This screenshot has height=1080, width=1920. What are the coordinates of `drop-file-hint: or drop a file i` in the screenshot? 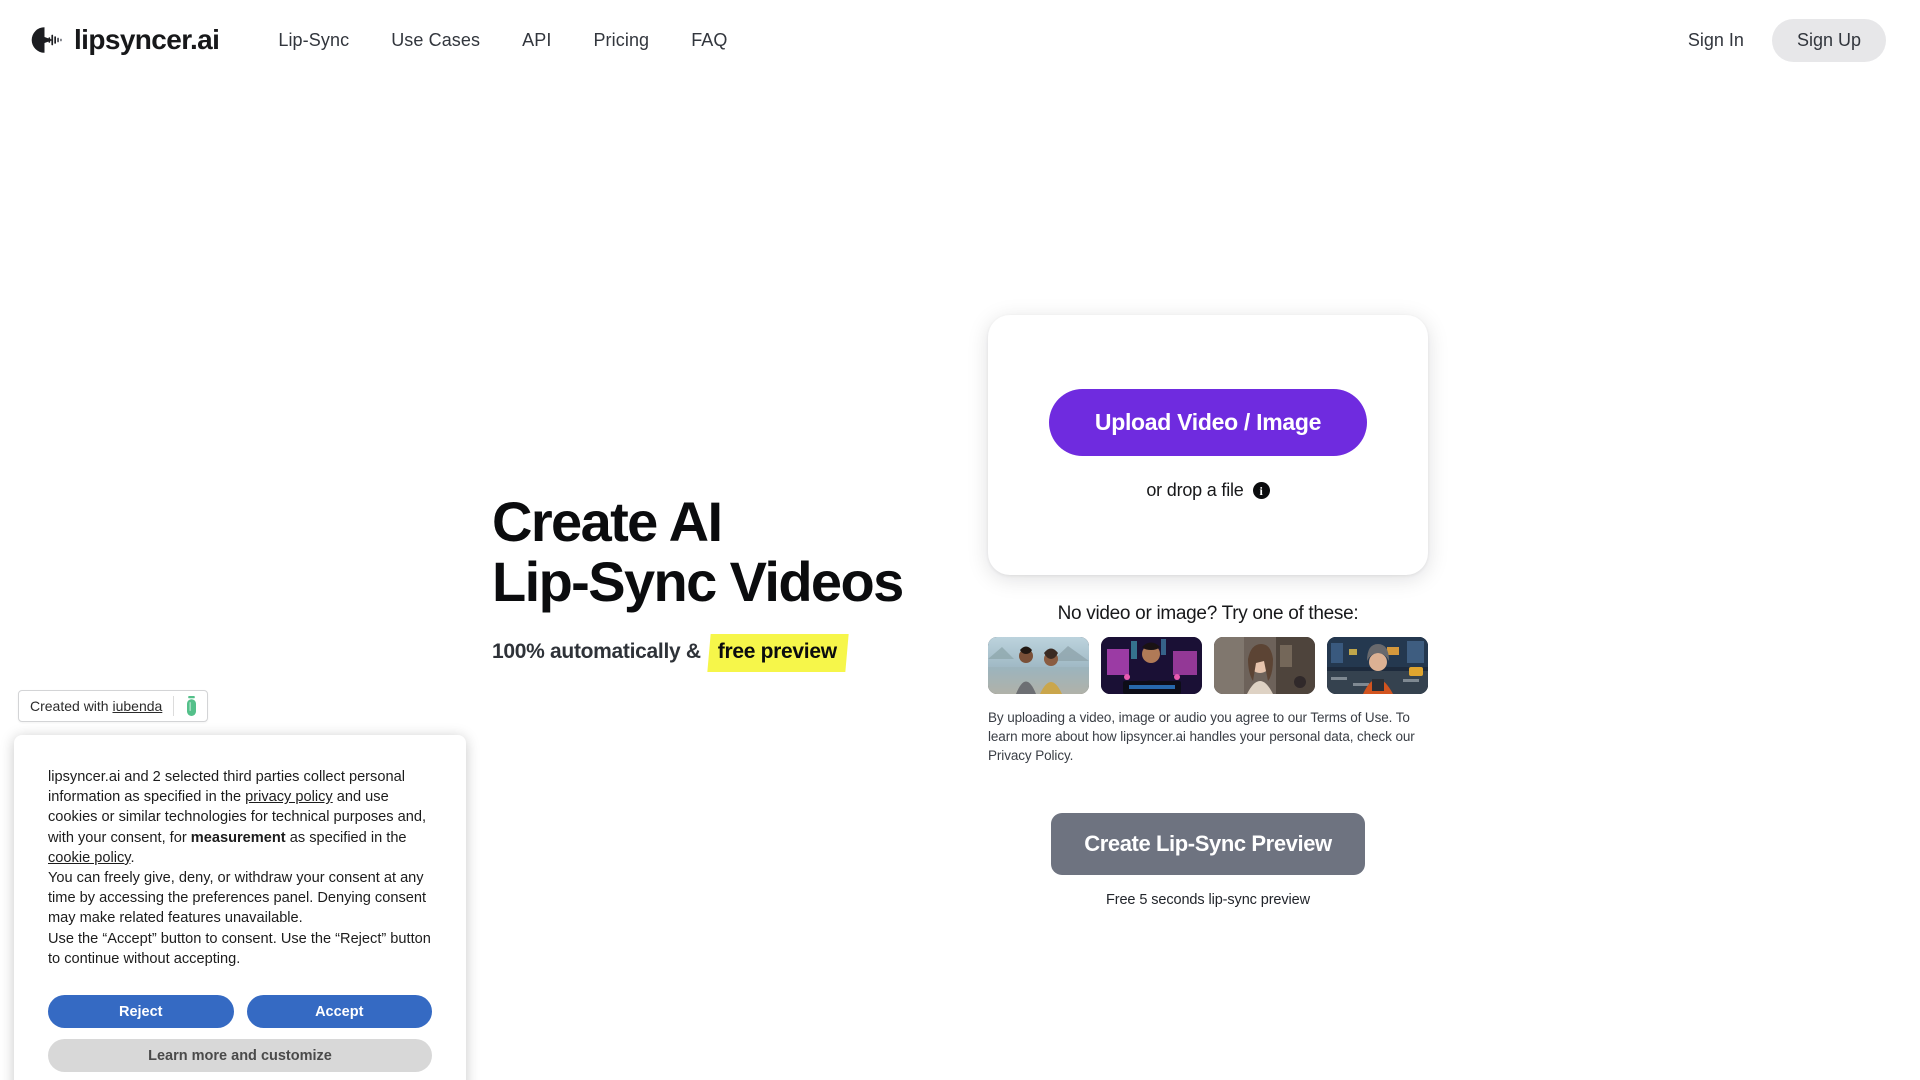 It's located at (1208, 490).